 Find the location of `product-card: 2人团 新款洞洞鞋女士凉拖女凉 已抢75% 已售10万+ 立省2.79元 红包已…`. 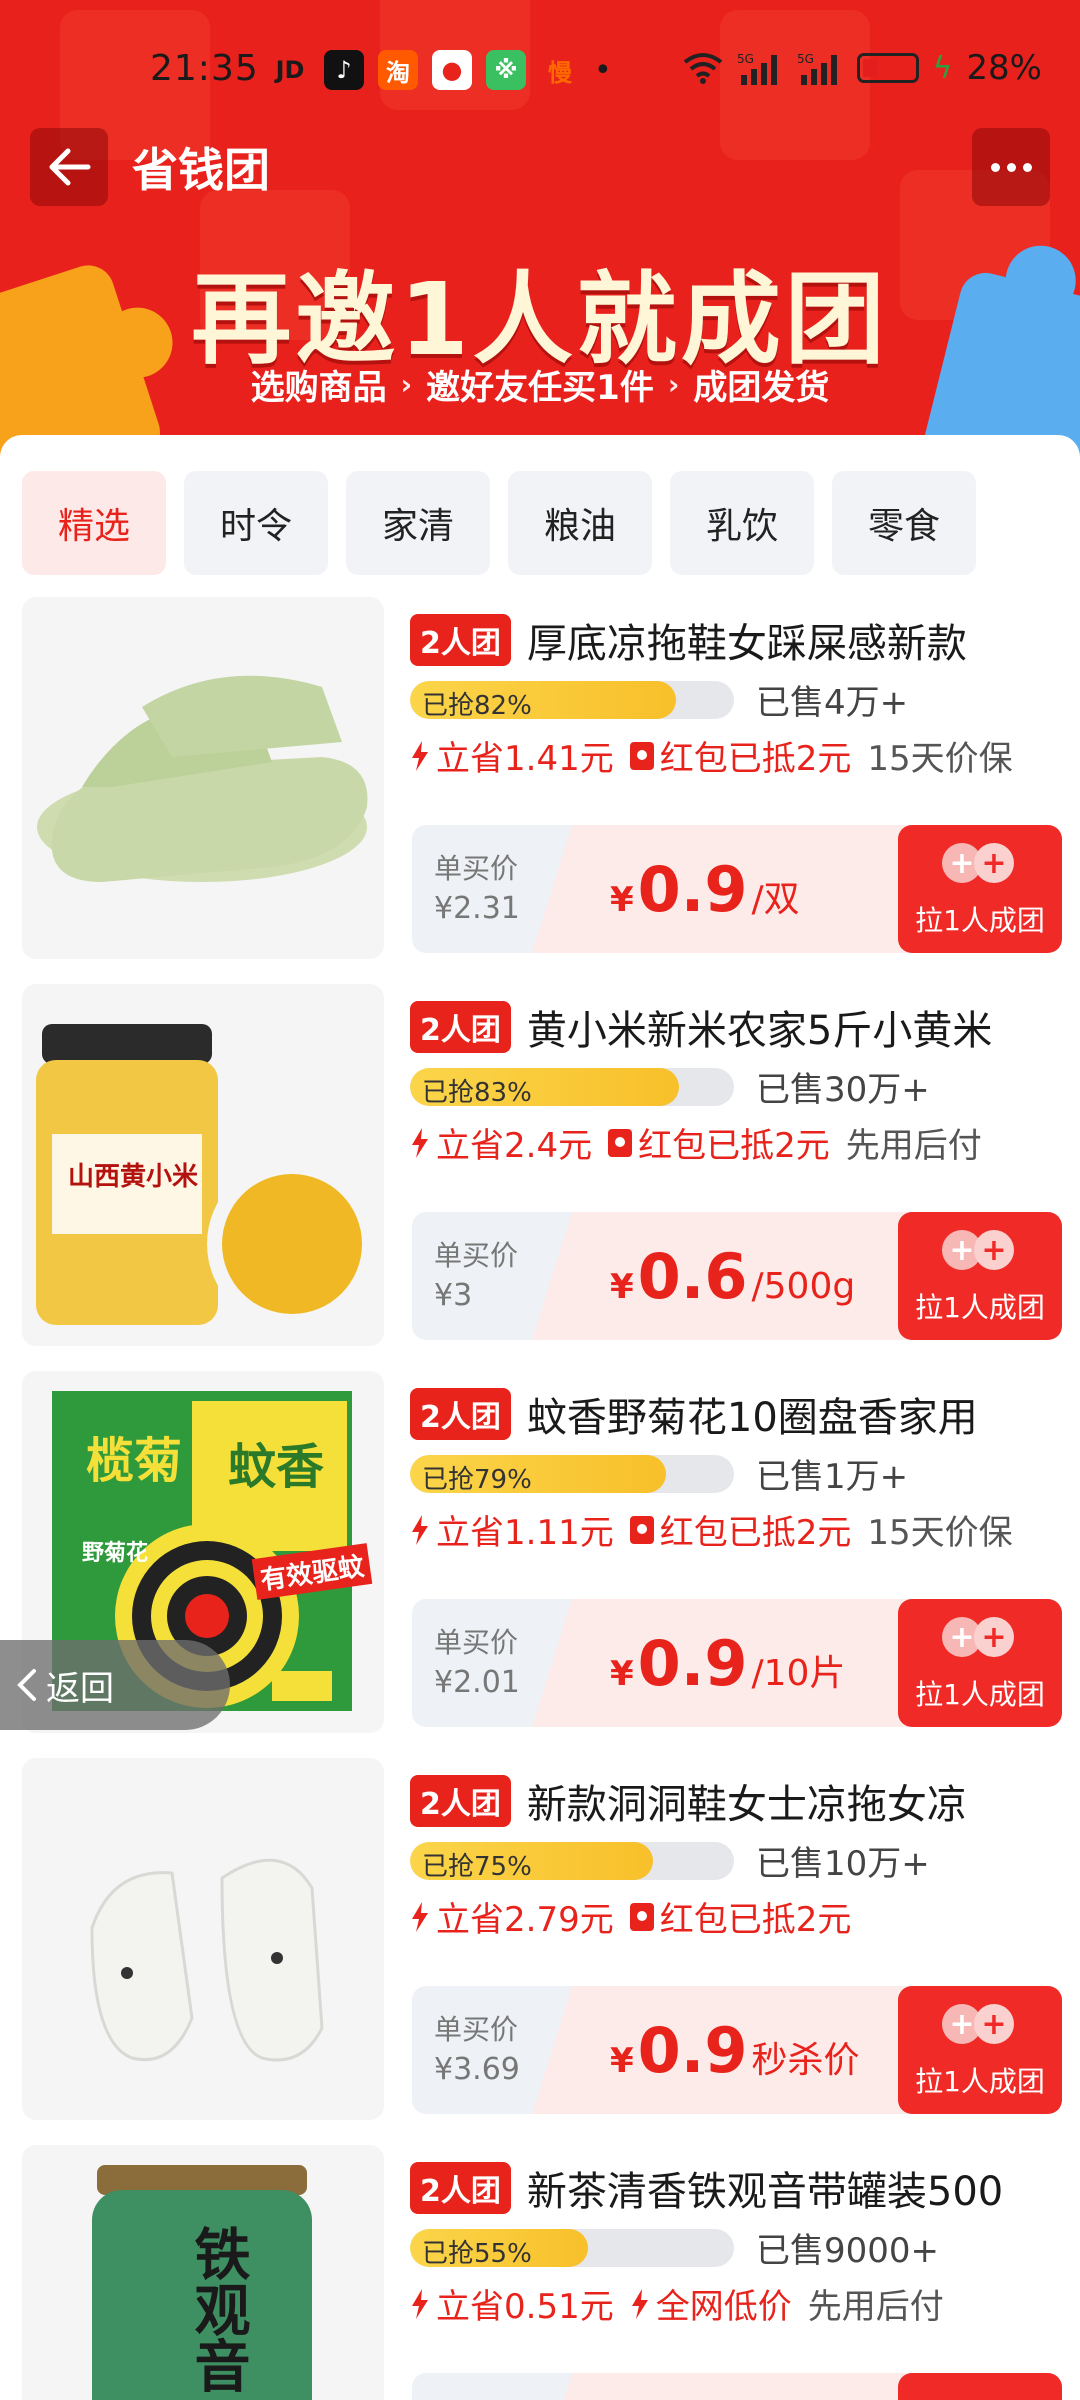

product-card: 2人团 新款洞洞鞋女士凉拖女凉 已抢75% 已售10万+ 立省2.79元 红包已… is located at coordinates (542, 1939).